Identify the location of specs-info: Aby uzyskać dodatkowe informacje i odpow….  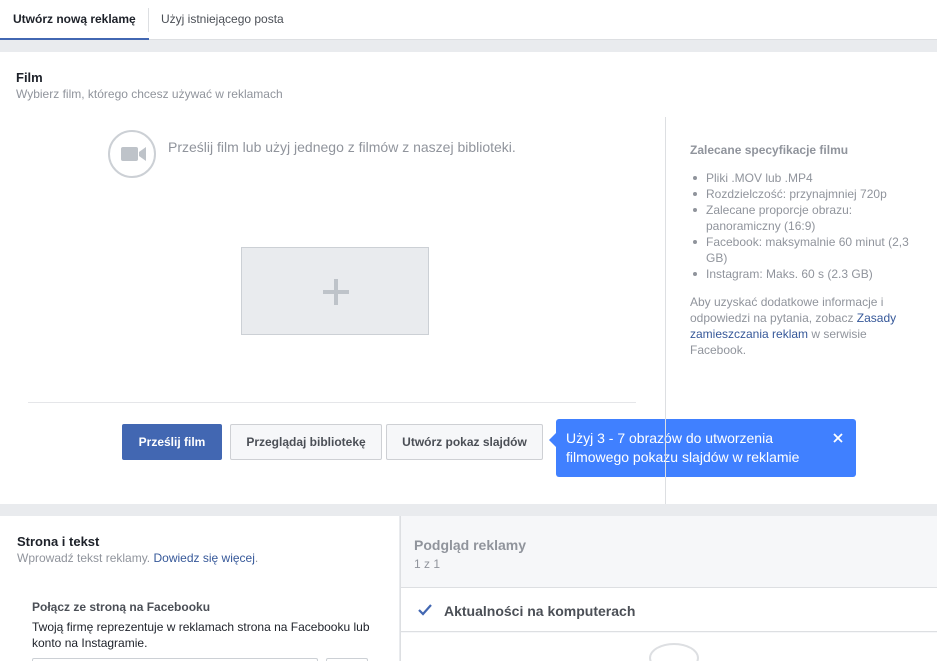
(802, 326).